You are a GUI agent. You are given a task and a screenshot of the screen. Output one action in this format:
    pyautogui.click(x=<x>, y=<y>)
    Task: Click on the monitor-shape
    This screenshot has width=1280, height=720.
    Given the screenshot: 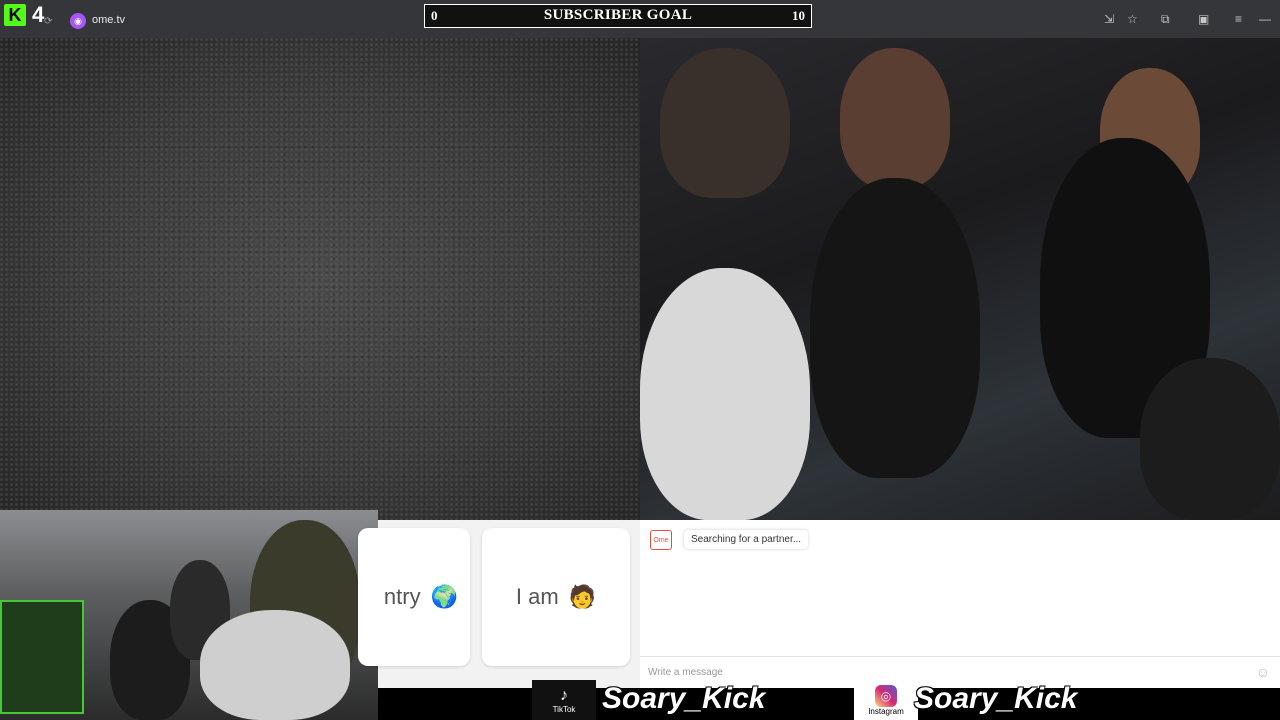 What is the action you would take?
    pyautogui.click(x=42, y=657)
    